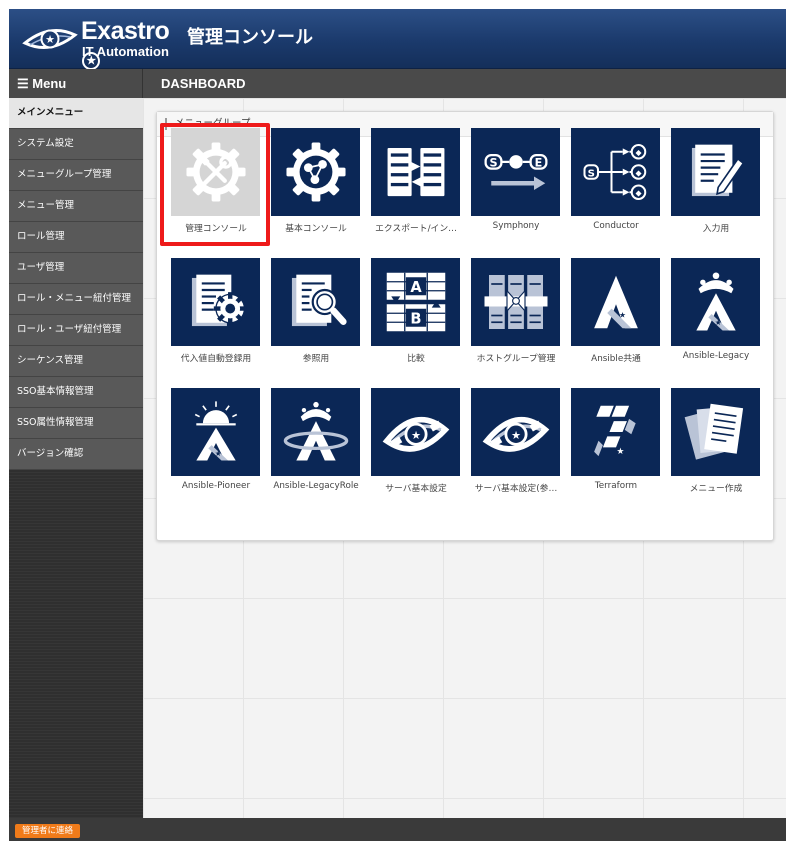  I want to click on sidebar-item-role-management: ロール管理, so click(76, 237).